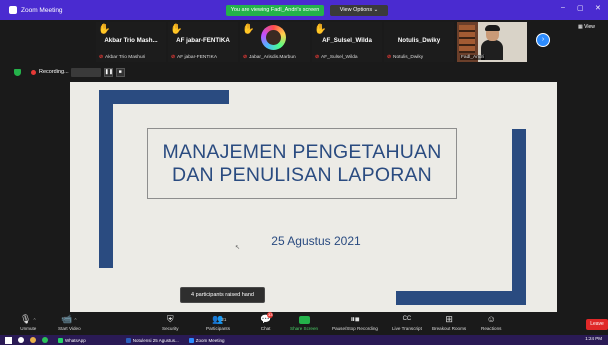 The height and width of the screenshot is (345, 608). What do you see at coordinates (491, 328) in the screenshot?
I see `reactions-label: Reactions` at bounding box center [491, 328].